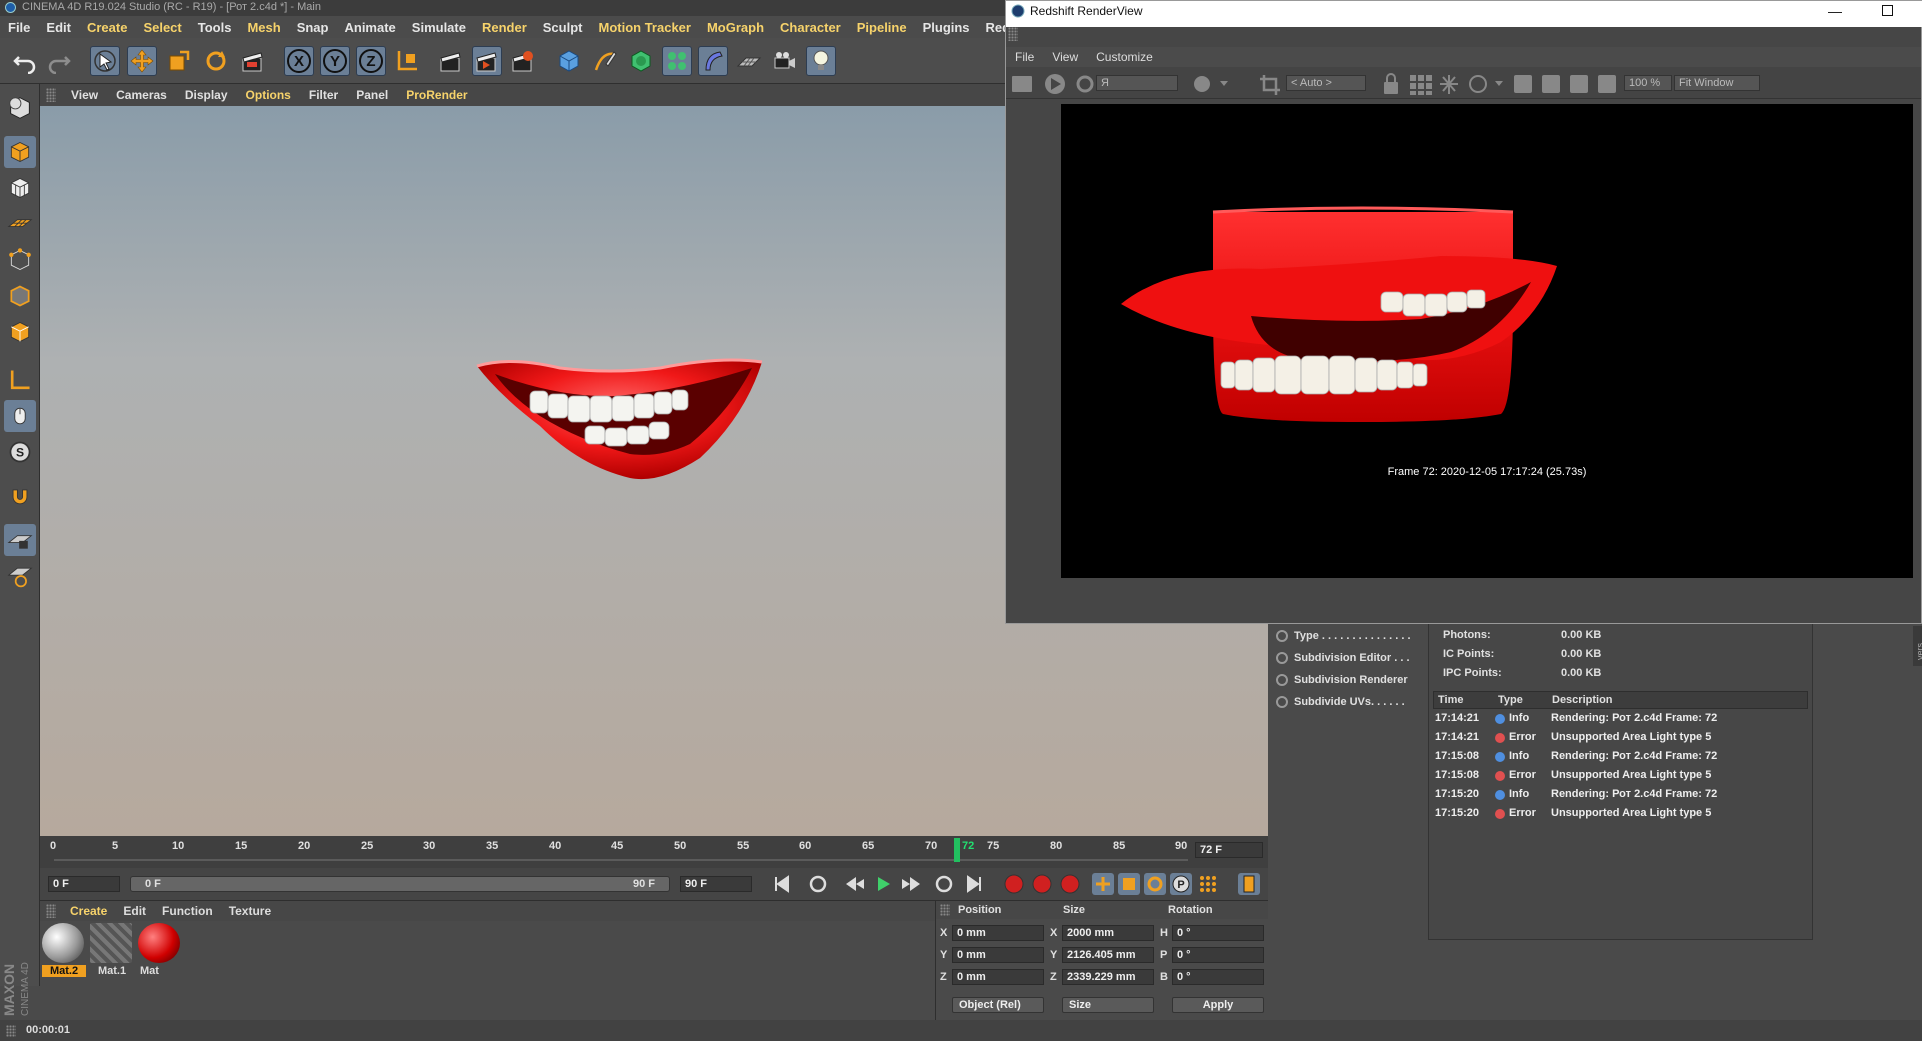 Image resolution: width=1922 pixels, height=1041 pixels. What do you see at coordinates (20, 540) in the screenshot?
I see `lock-workplane-icon` at bounding box center [20, 540].